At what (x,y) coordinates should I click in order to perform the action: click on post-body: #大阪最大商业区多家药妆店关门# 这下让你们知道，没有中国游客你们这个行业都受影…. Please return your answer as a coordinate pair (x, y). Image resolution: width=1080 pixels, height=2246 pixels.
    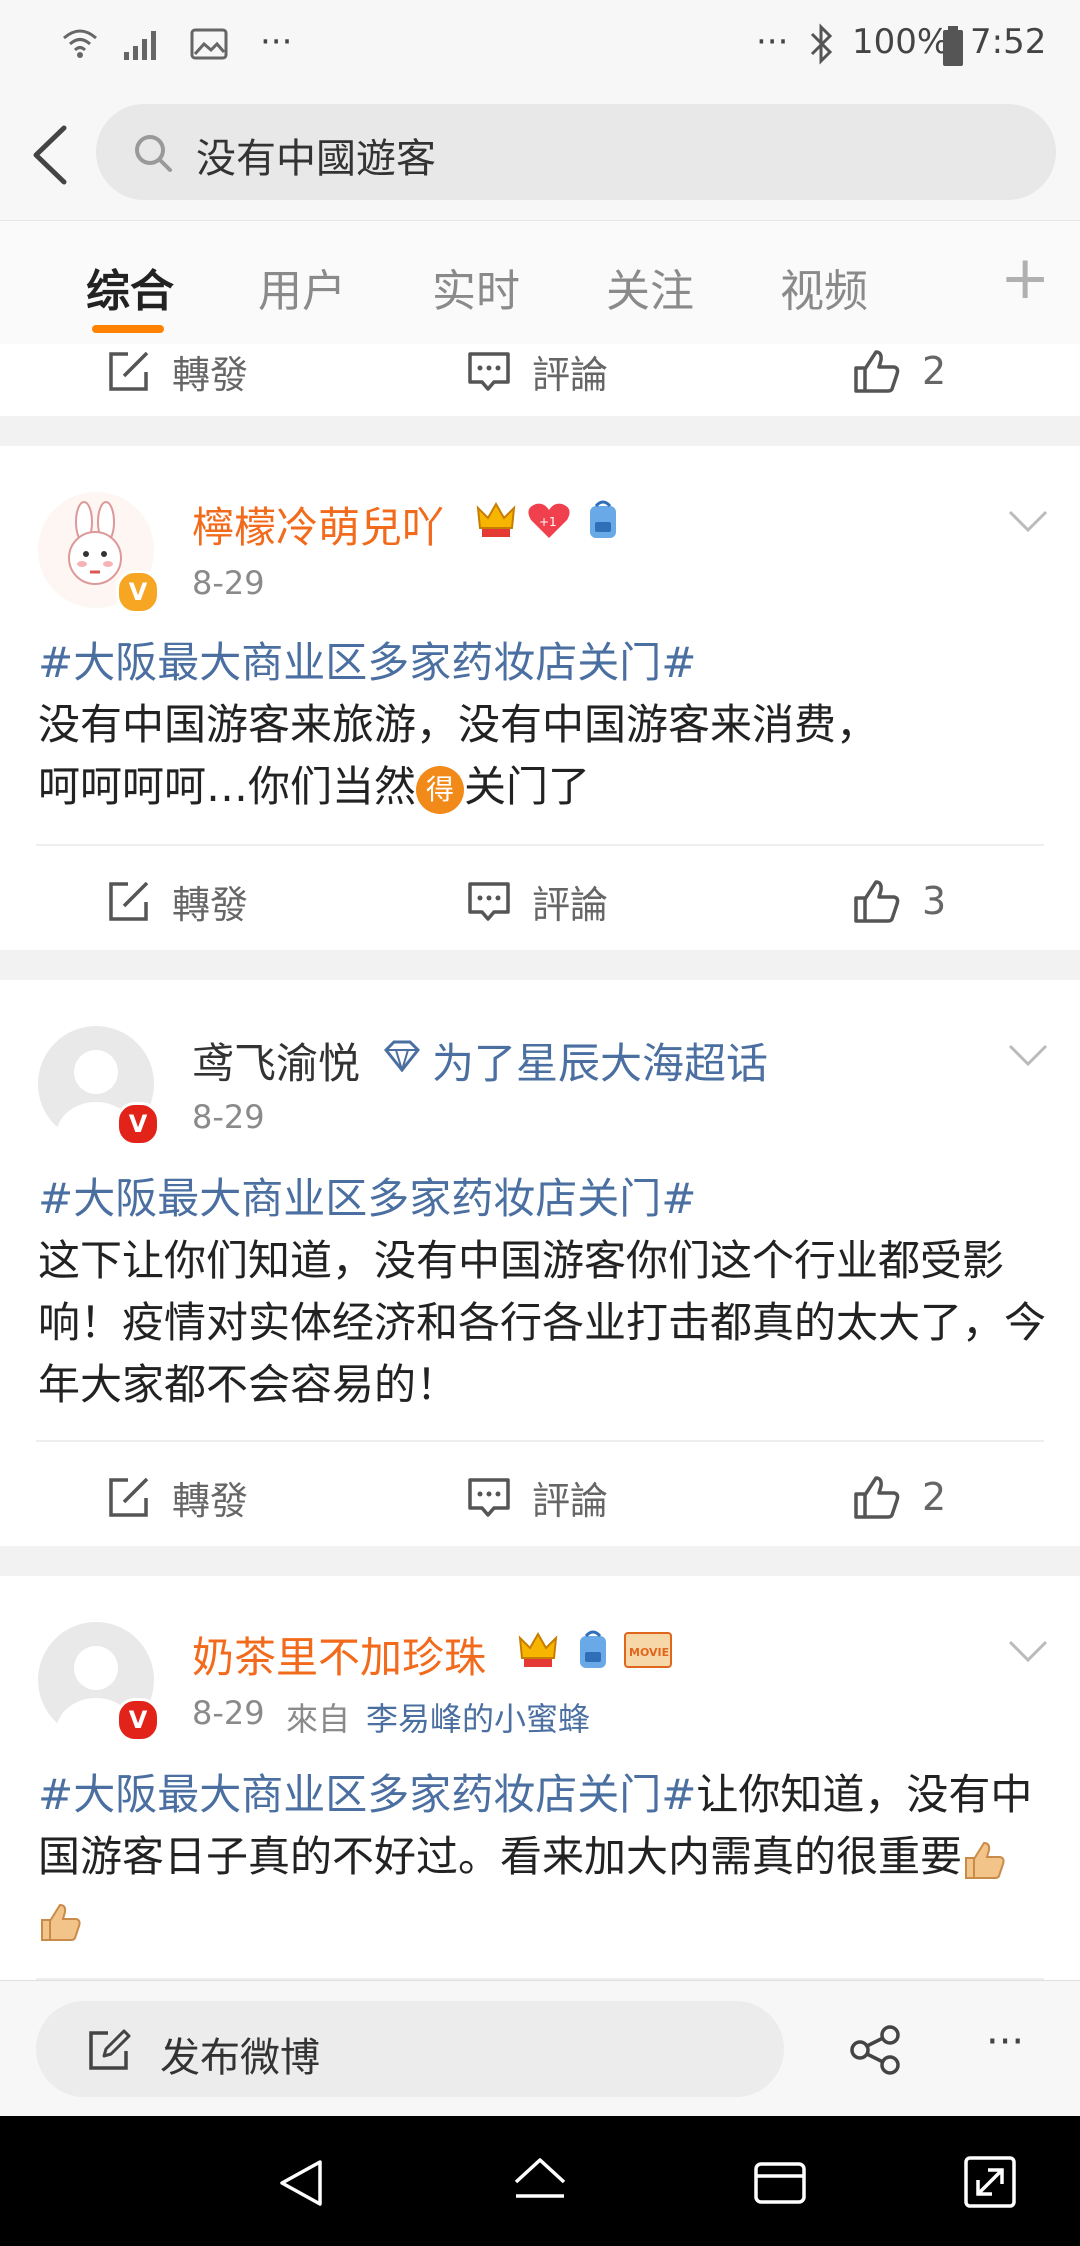
    Looking at the image, I should click on (543, 1292).